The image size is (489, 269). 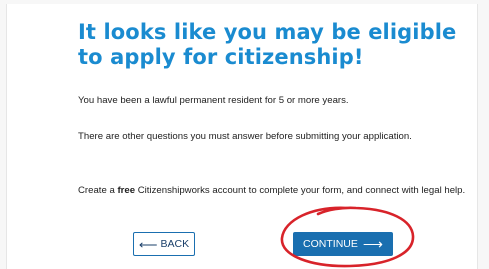 I want to click on account-invitation-text-start: Create a, so click(x=98, y=190).